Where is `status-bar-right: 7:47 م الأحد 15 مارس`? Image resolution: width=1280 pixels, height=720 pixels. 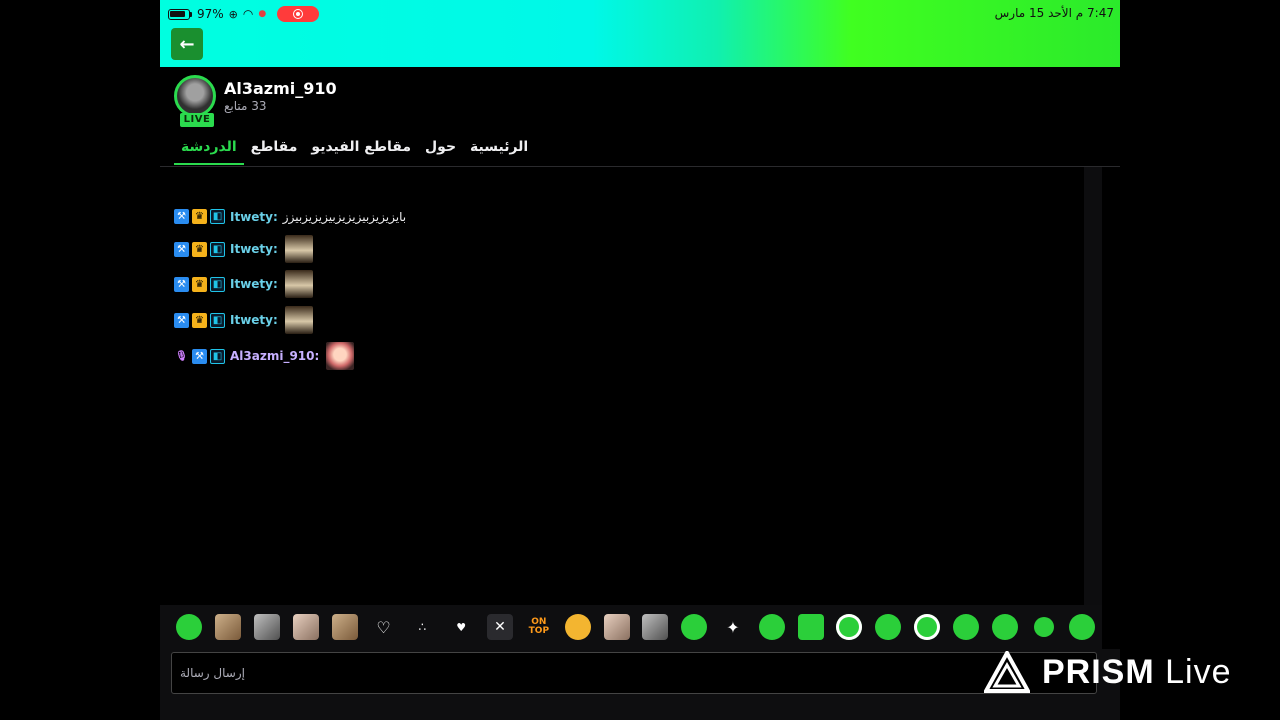 status-bar-right: 7:47 م الأحد 15 مارس is located at coordinates (1054, 13).